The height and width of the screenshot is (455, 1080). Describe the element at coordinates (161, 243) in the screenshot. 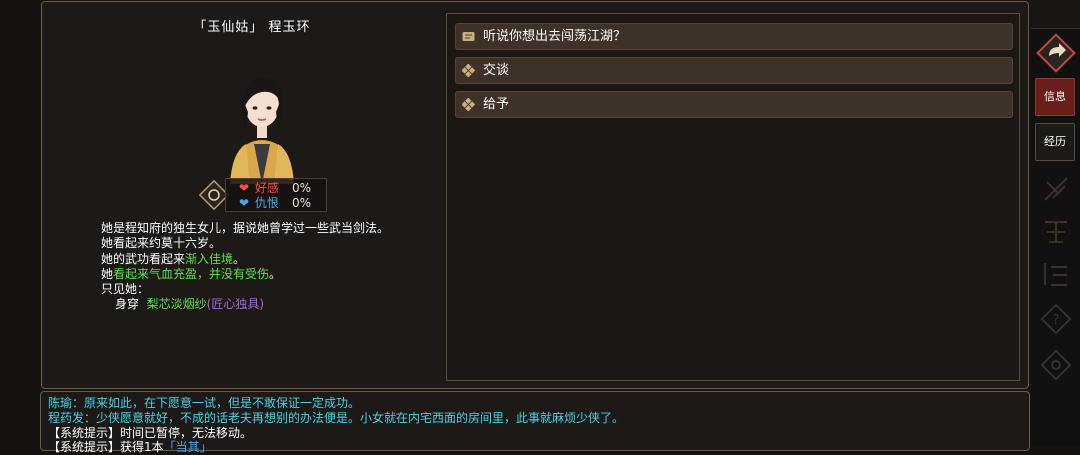

I see `description-line: 她看起来约莫十六岁。` at that location.